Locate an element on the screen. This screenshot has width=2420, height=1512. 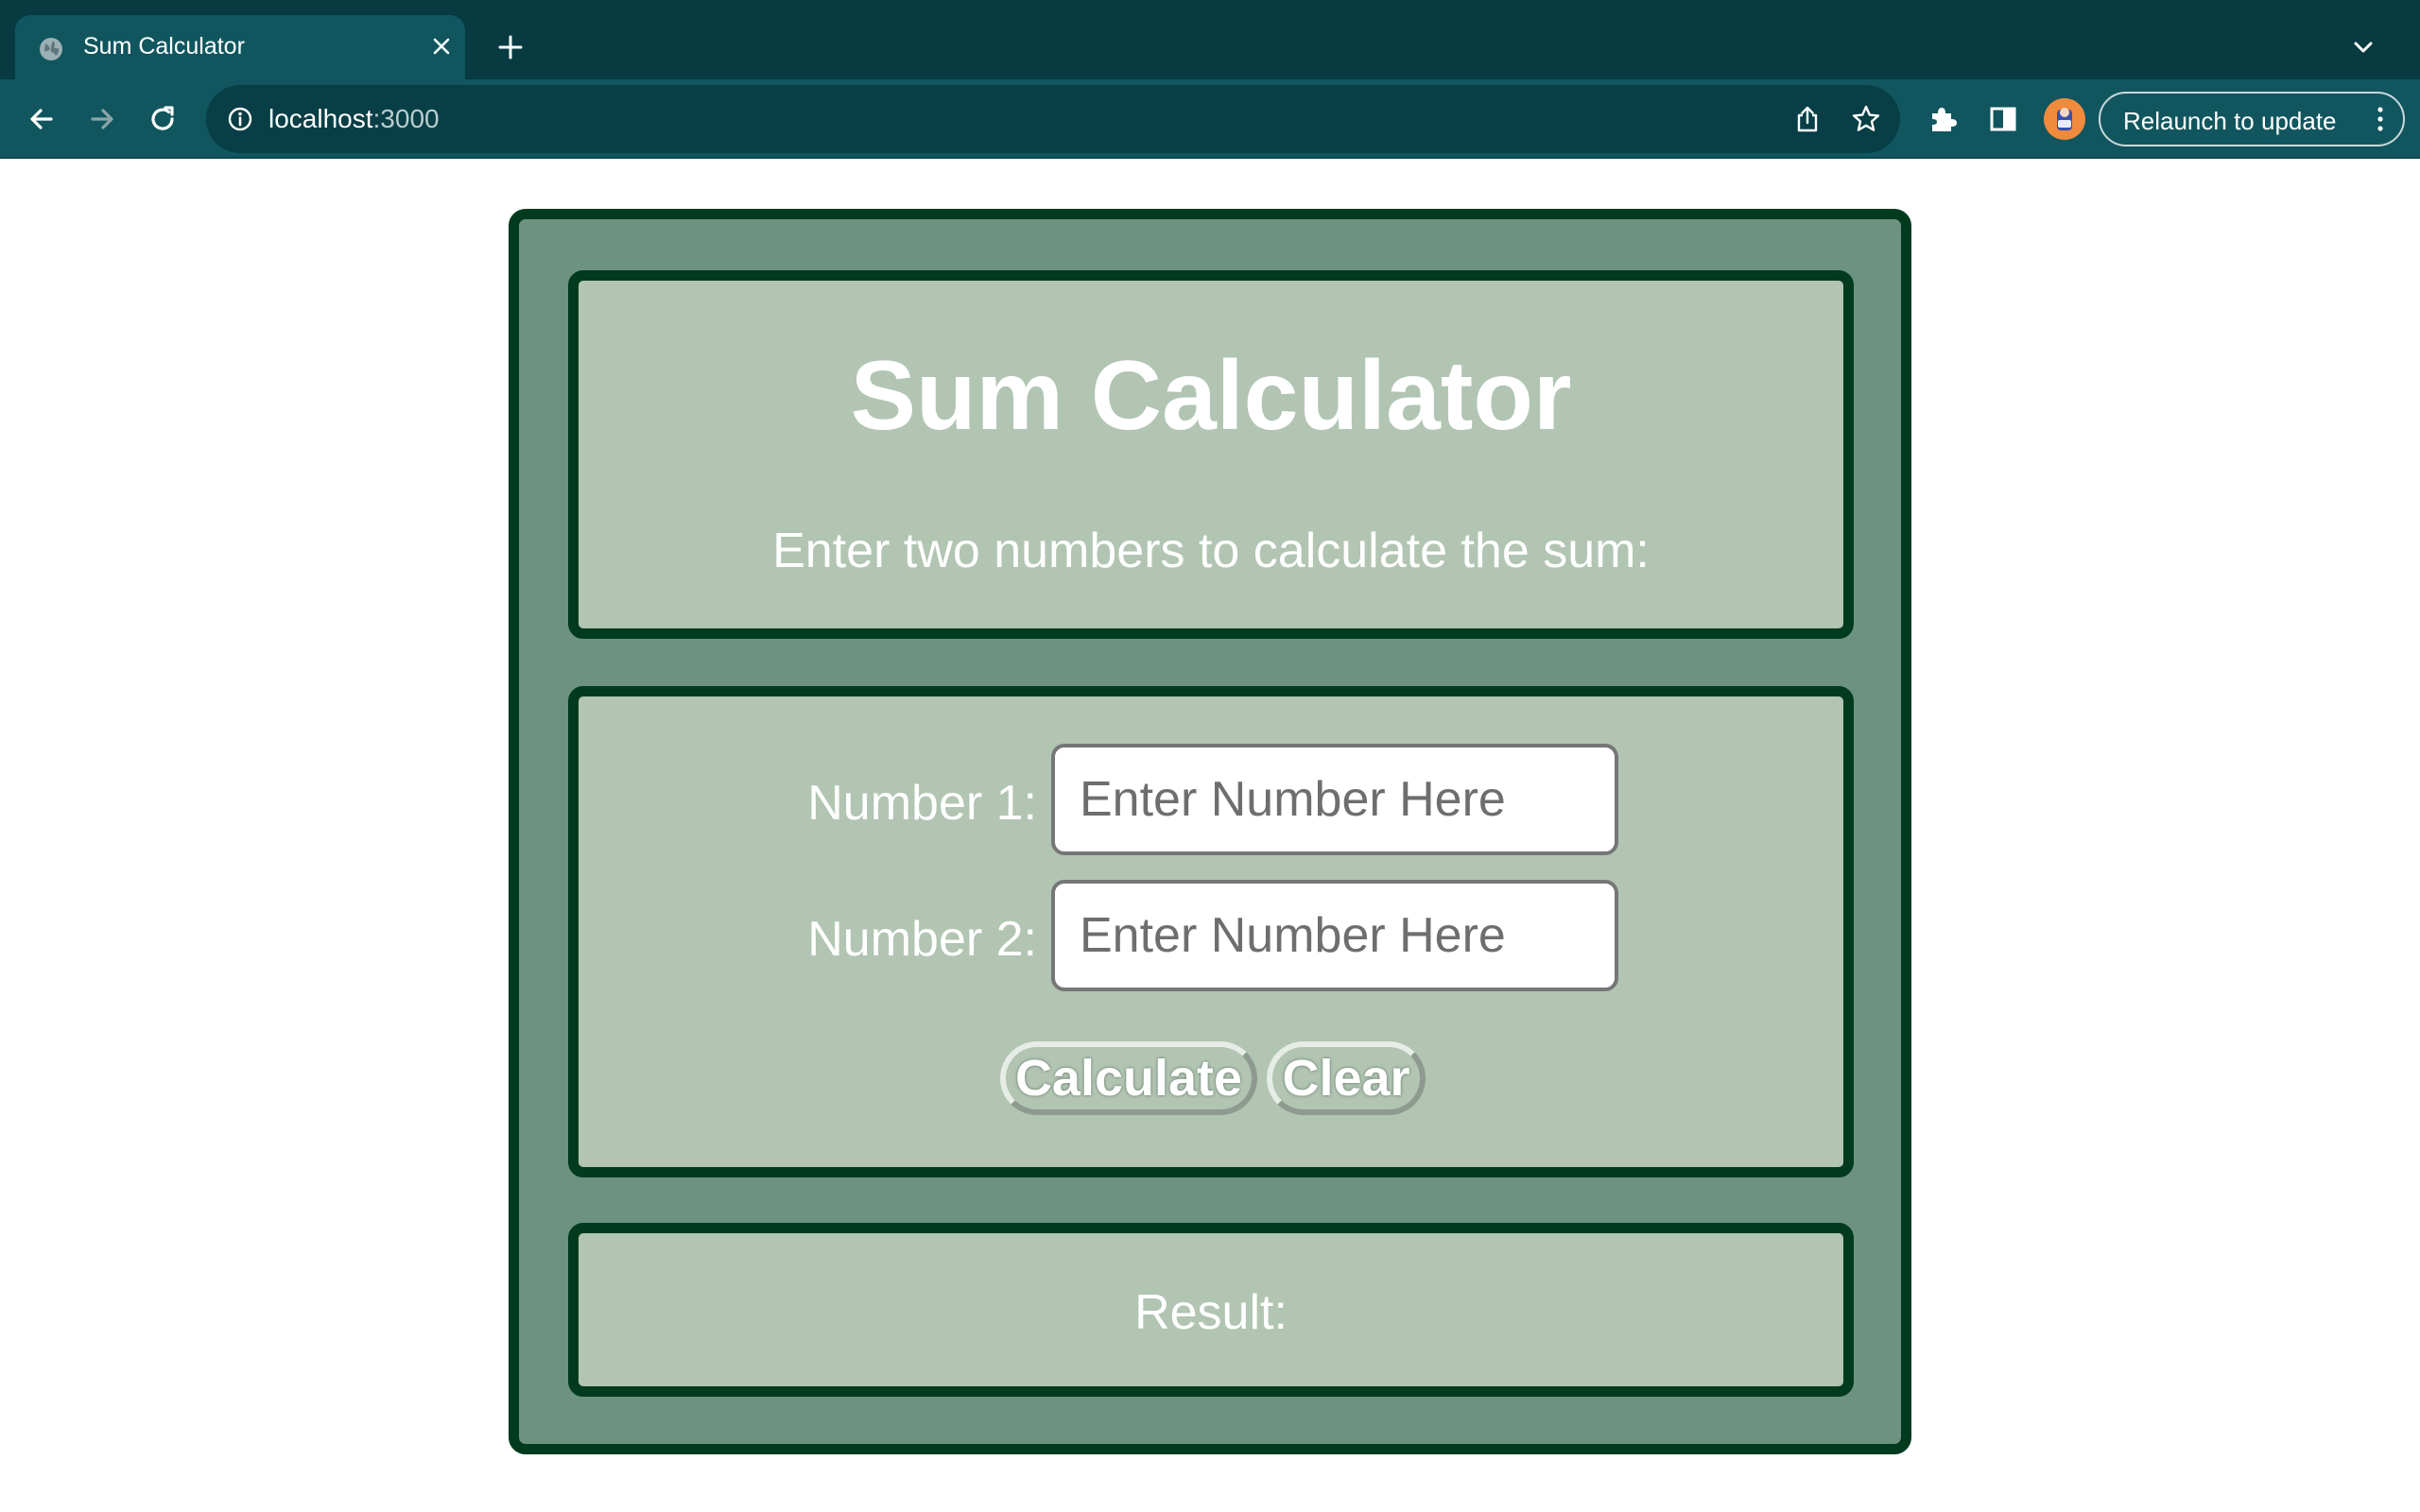
url-text: localhost:3000 is located at coordinates (354, 119).